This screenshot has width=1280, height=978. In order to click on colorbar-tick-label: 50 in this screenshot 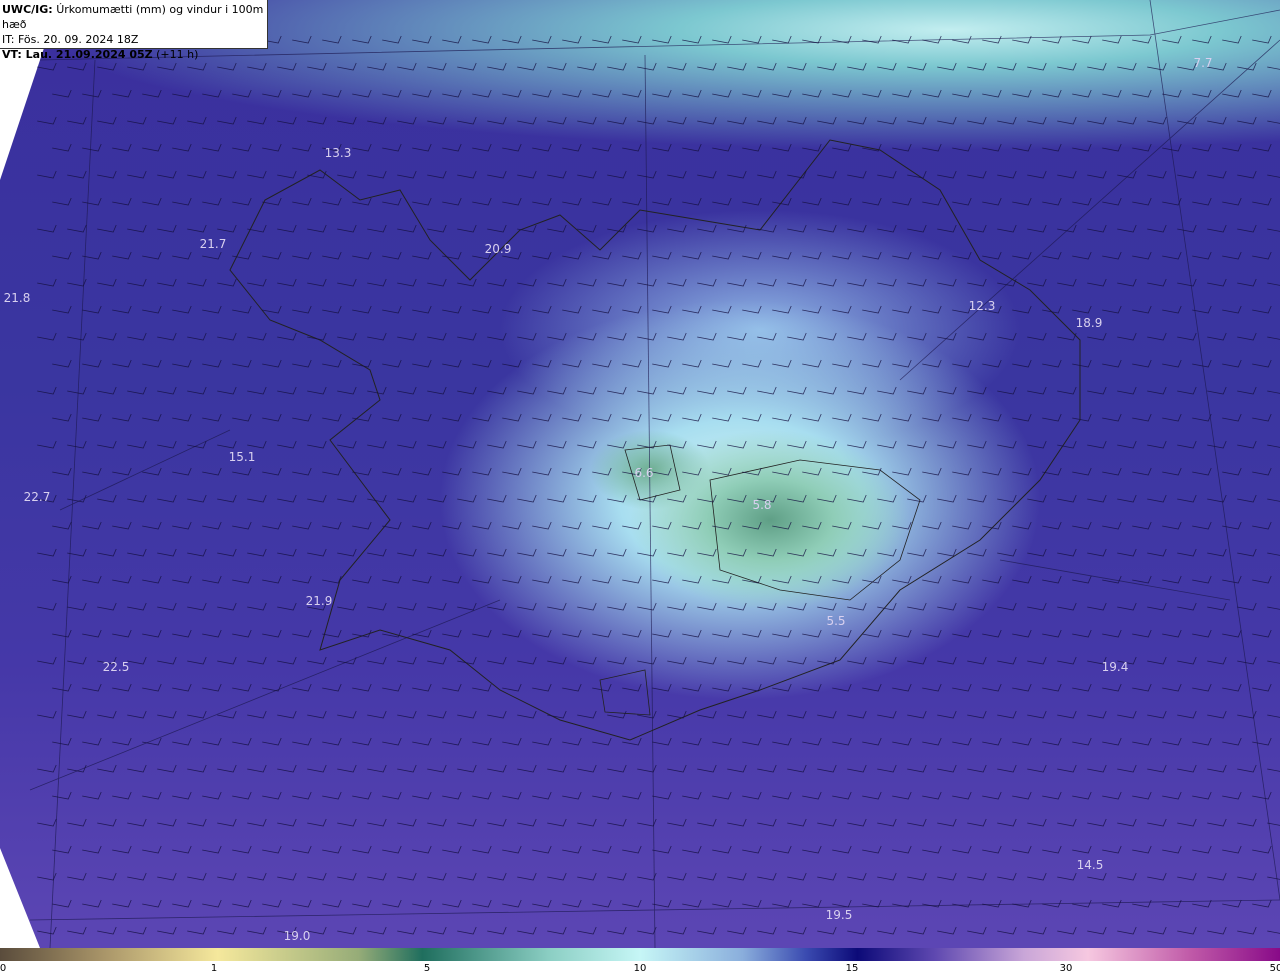, I will do `click(1274, 968)`.